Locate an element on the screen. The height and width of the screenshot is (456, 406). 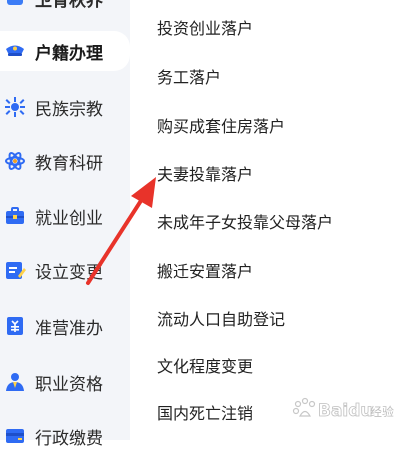
sidebar-item-admin-fees: 行政缴费 is located at coordinates (65, 436).